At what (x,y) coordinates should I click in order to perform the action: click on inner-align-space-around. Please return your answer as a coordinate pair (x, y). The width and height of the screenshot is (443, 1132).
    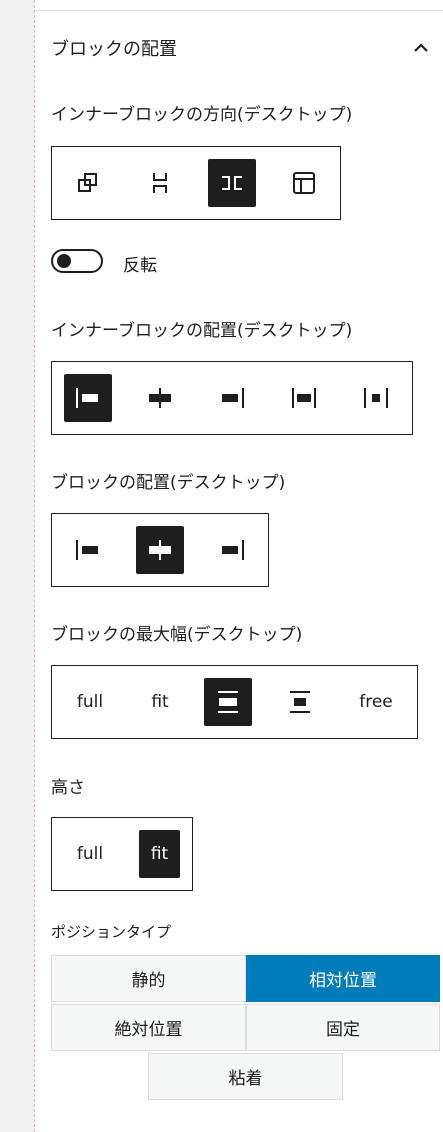
    Looking at the image, I should click on (376, 398).